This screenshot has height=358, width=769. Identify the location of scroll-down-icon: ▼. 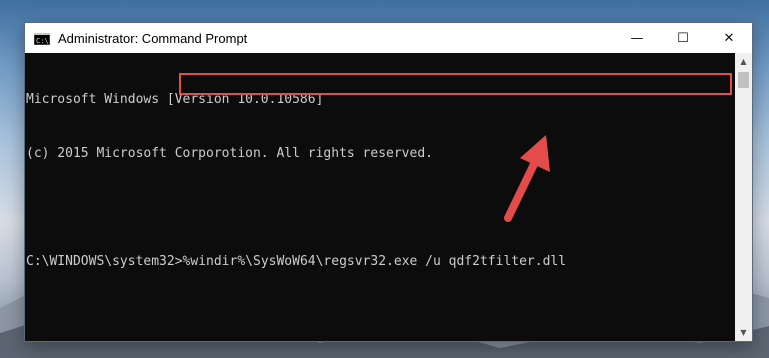
(743, 332).